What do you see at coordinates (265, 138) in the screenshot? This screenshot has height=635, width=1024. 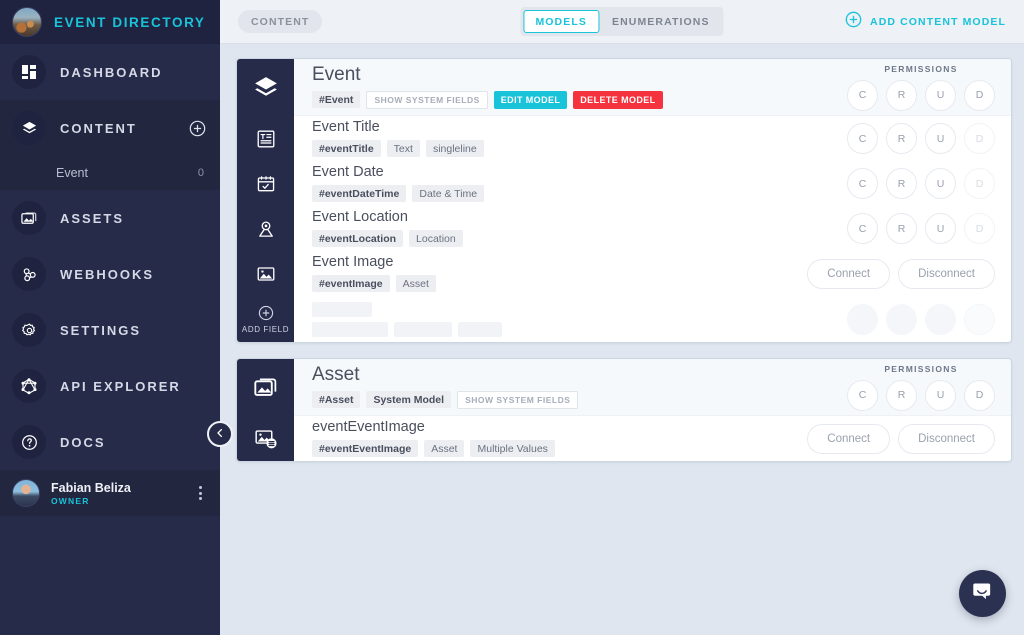 I see `text-document-icon` at bounding box center [265, 138].